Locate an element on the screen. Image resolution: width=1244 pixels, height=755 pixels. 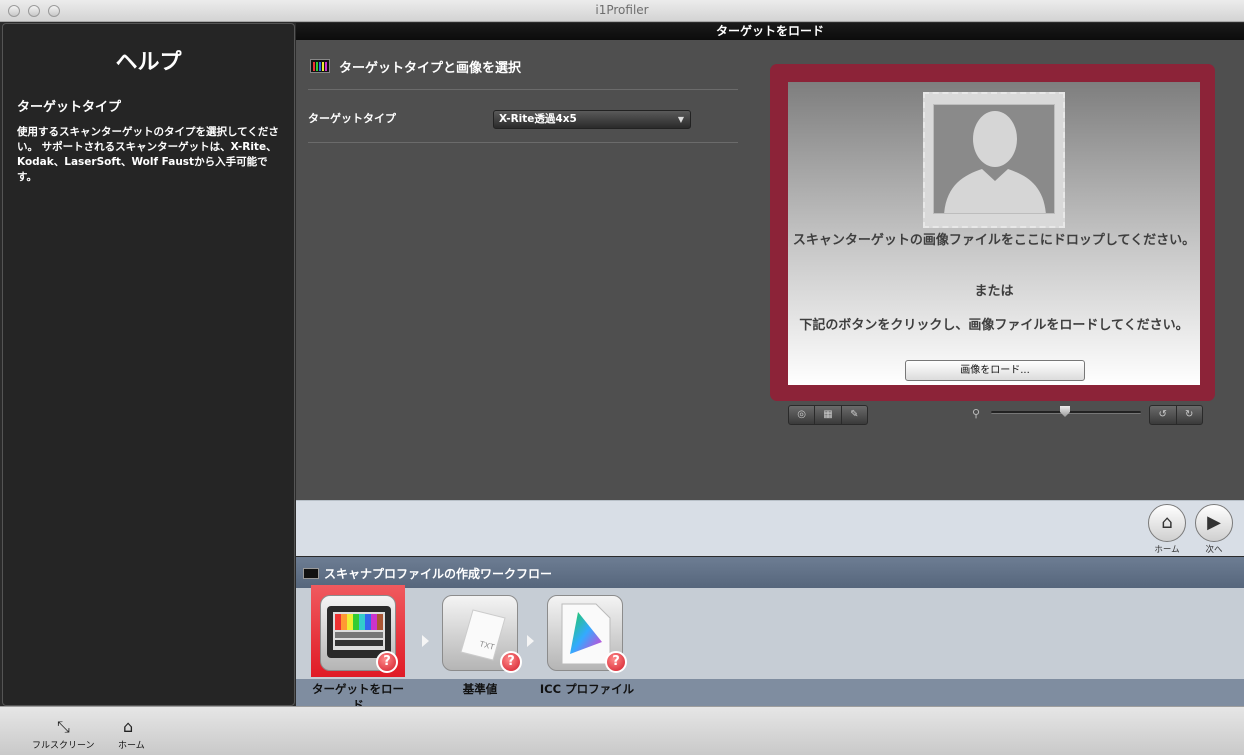
window-title: i1Profiler is located at coordinates (622, 10).